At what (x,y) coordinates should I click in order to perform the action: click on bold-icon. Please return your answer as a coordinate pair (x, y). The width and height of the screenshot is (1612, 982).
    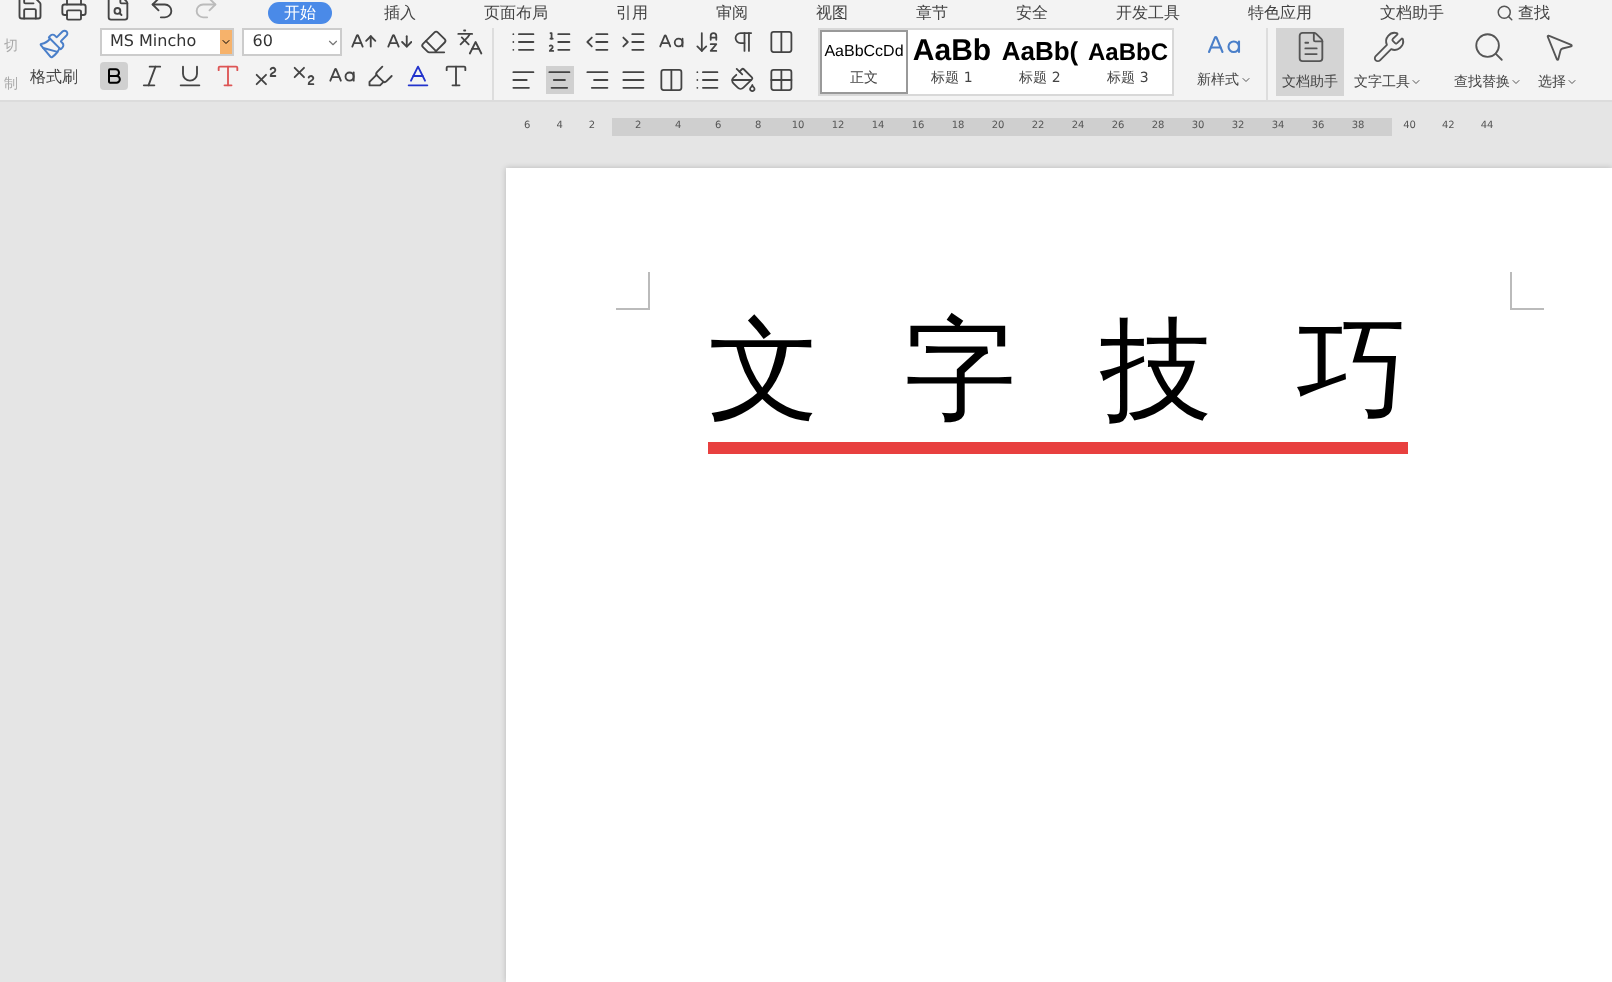
    Looking at the image, I should click on (114, 76).